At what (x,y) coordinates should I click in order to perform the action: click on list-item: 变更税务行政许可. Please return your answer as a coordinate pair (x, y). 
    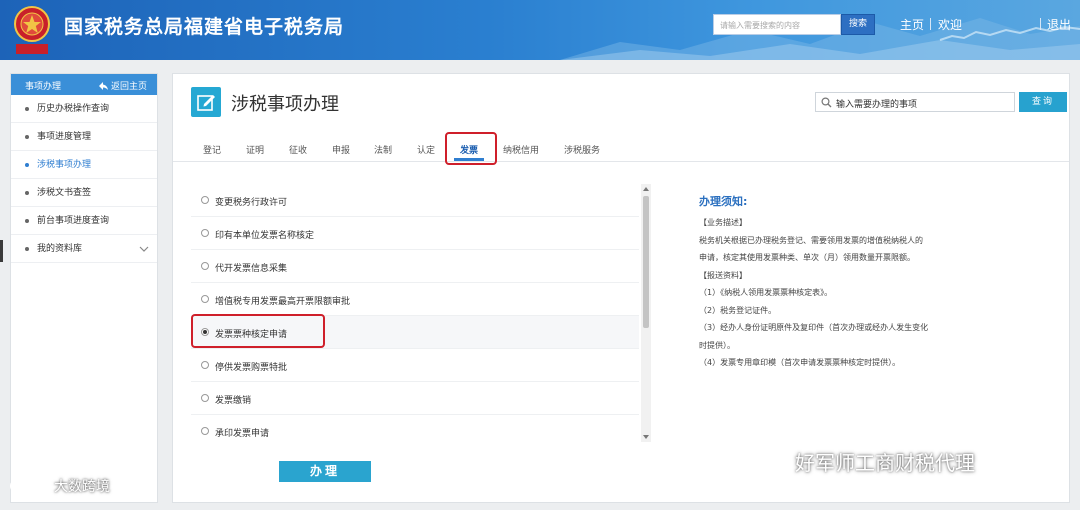
    Looking at the image, I should click on (415, 200).